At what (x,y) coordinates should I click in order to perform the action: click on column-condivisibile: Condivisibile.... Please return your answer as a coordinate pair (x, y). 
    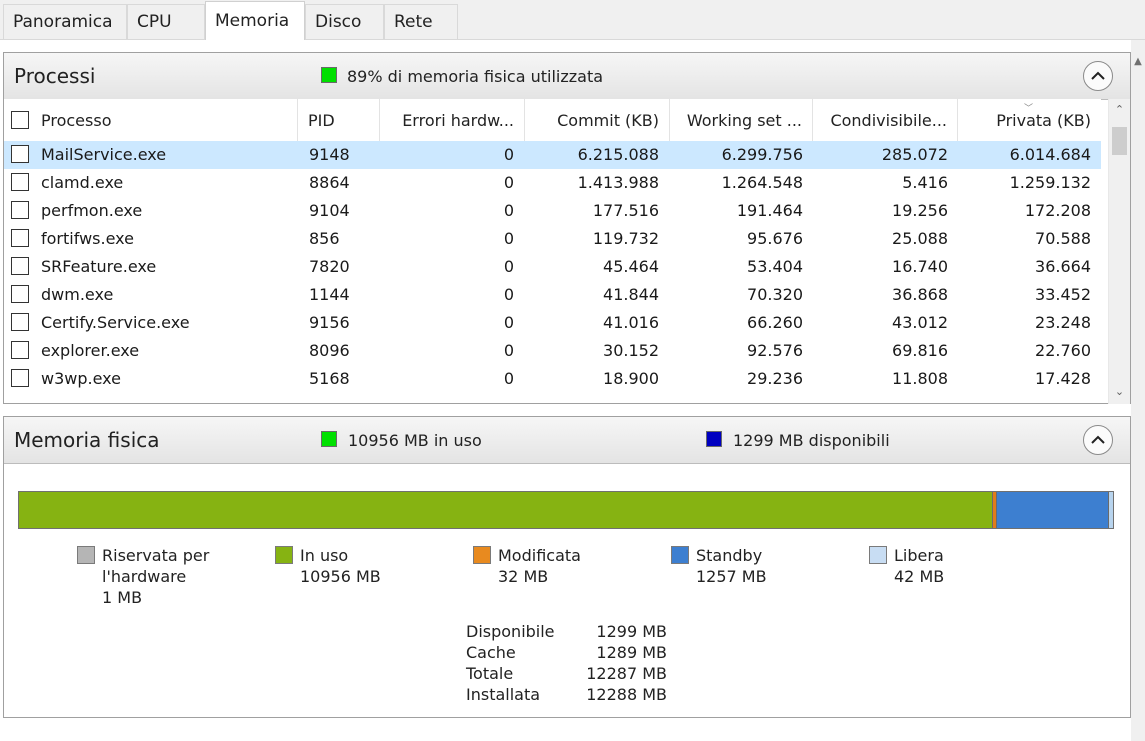
    Looking at the image, I should click on (885, 120).